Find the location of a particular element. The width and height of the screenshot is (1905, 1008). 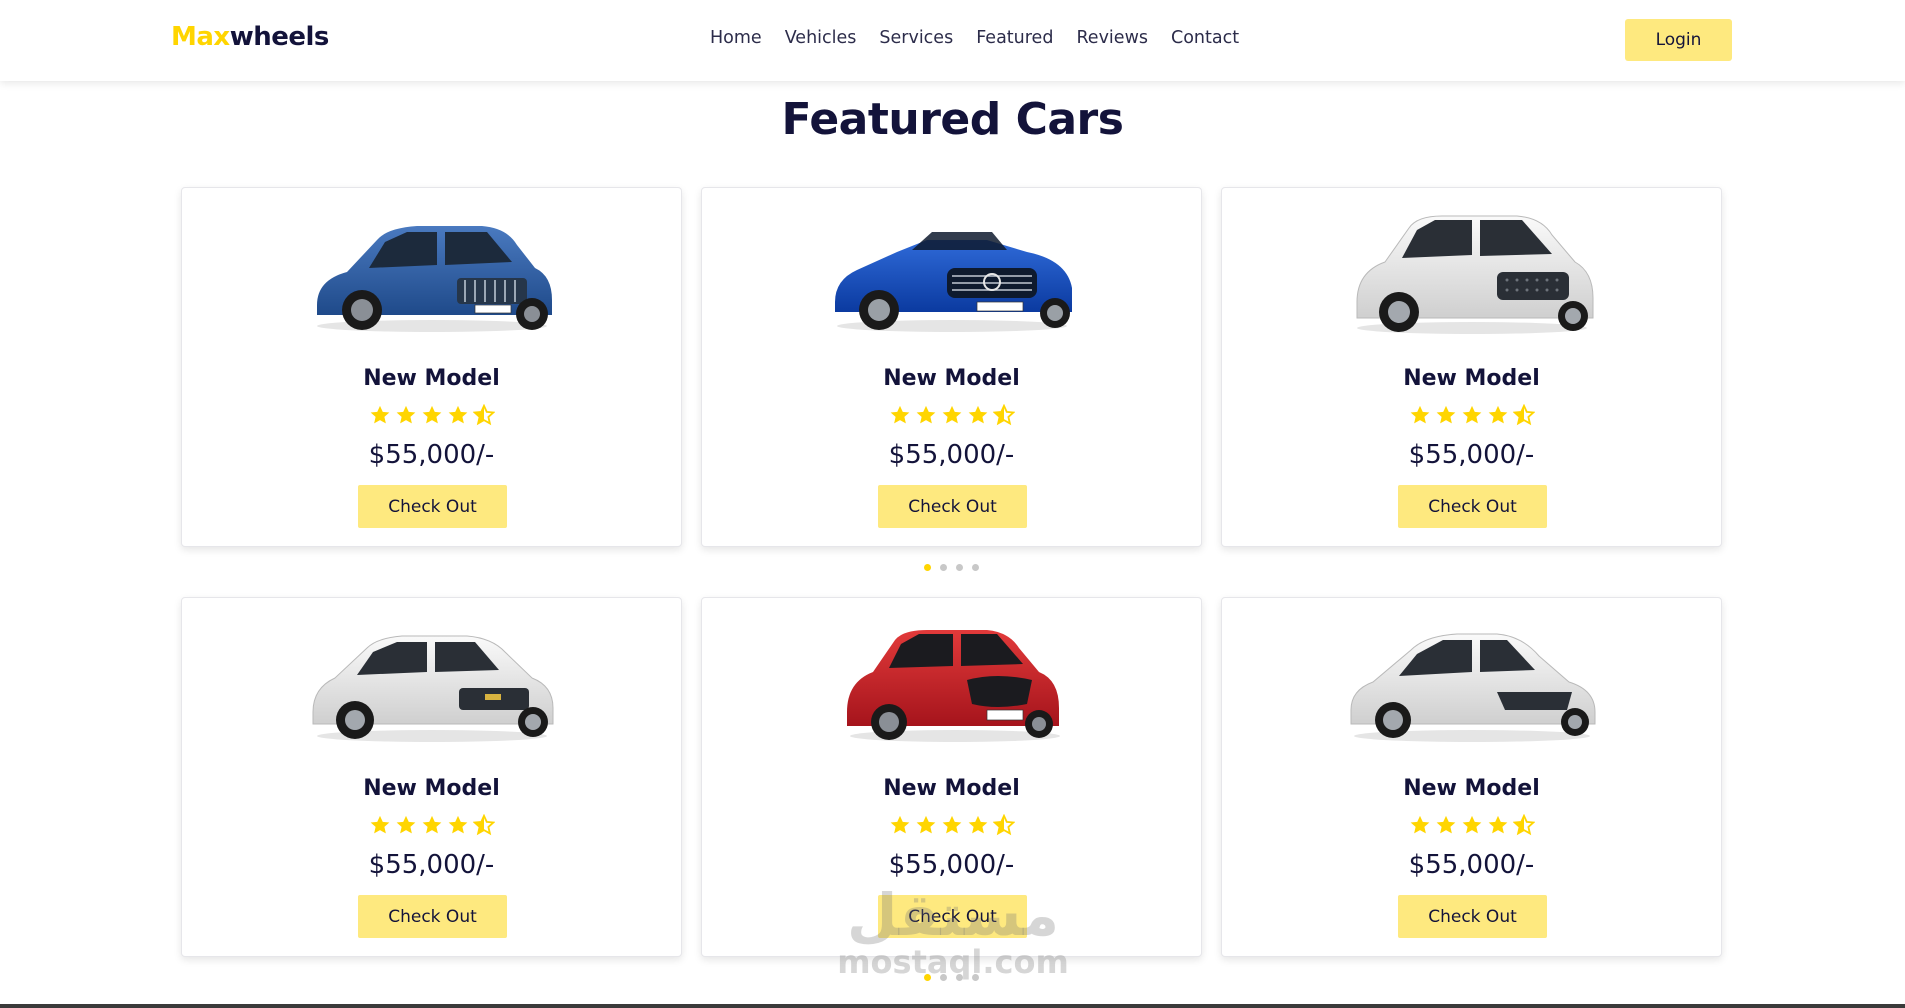

nav-reviews: Reviews is located at coordinates (1112, 38).